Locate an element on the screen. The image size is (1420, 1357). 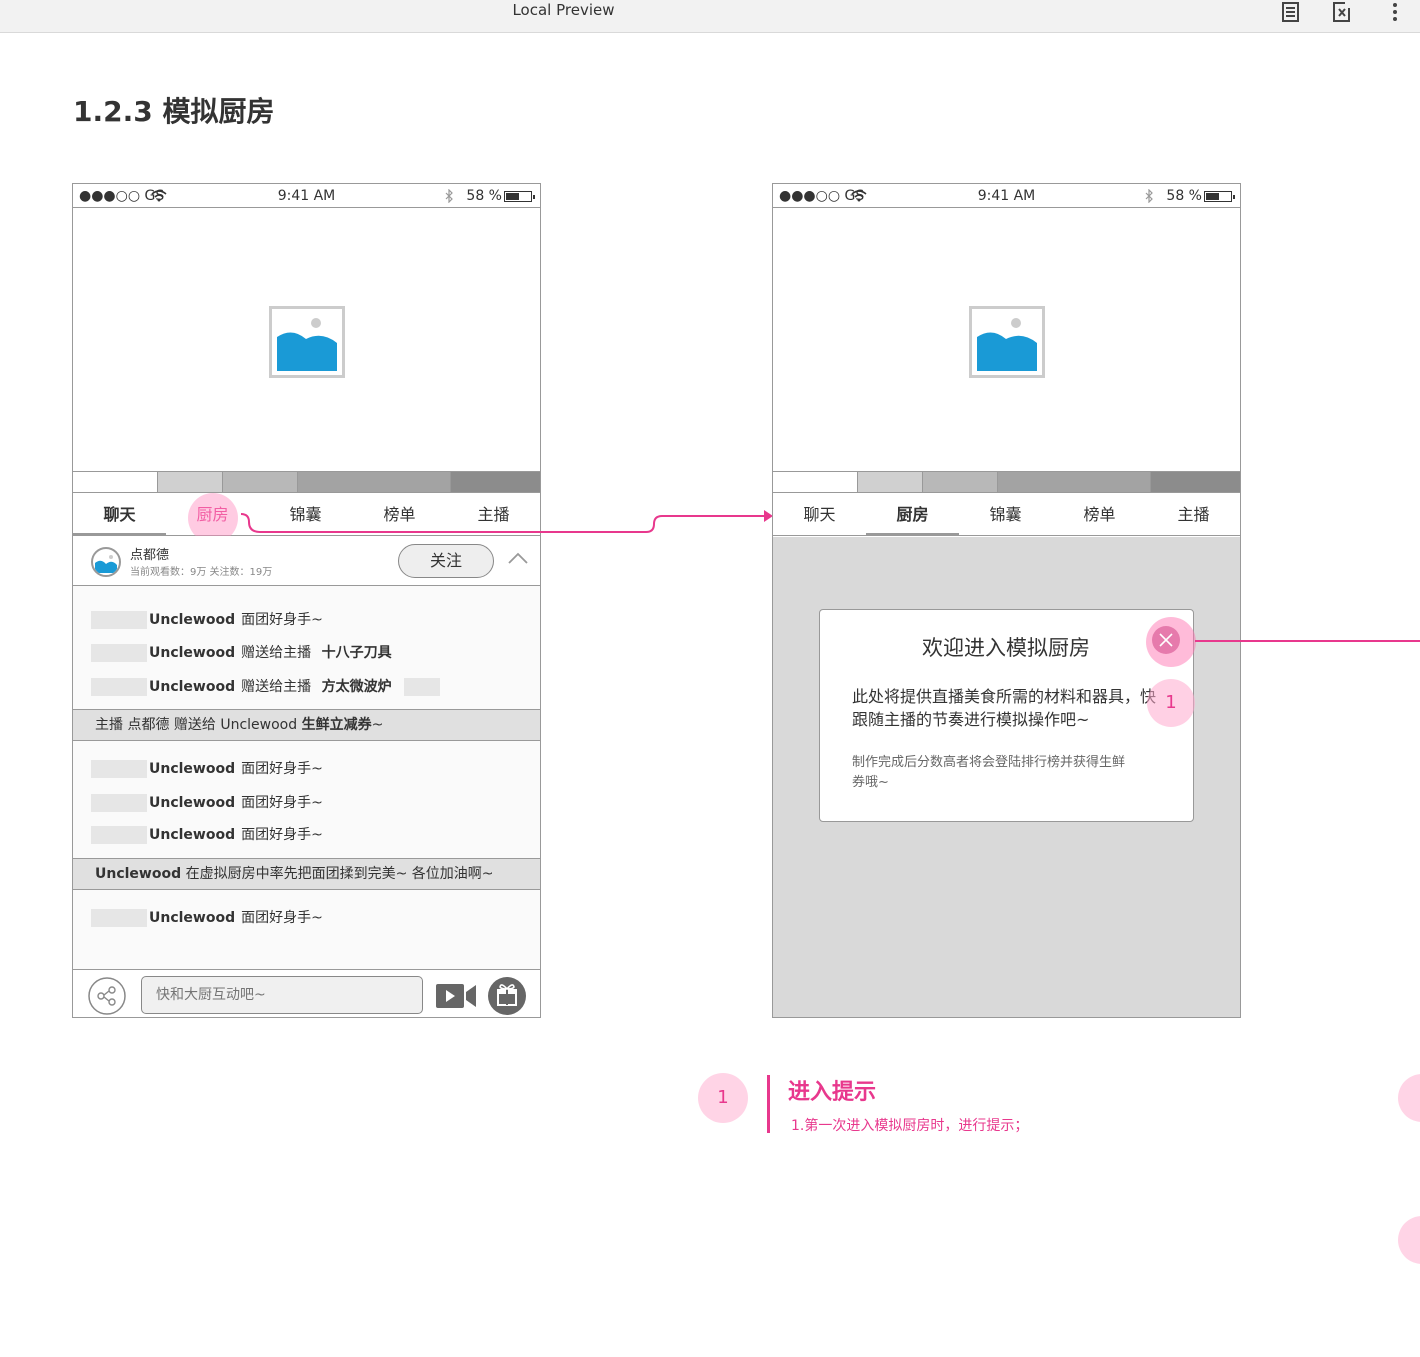
tab-ranking: 榜单 is located at coordinates (1099, 514).